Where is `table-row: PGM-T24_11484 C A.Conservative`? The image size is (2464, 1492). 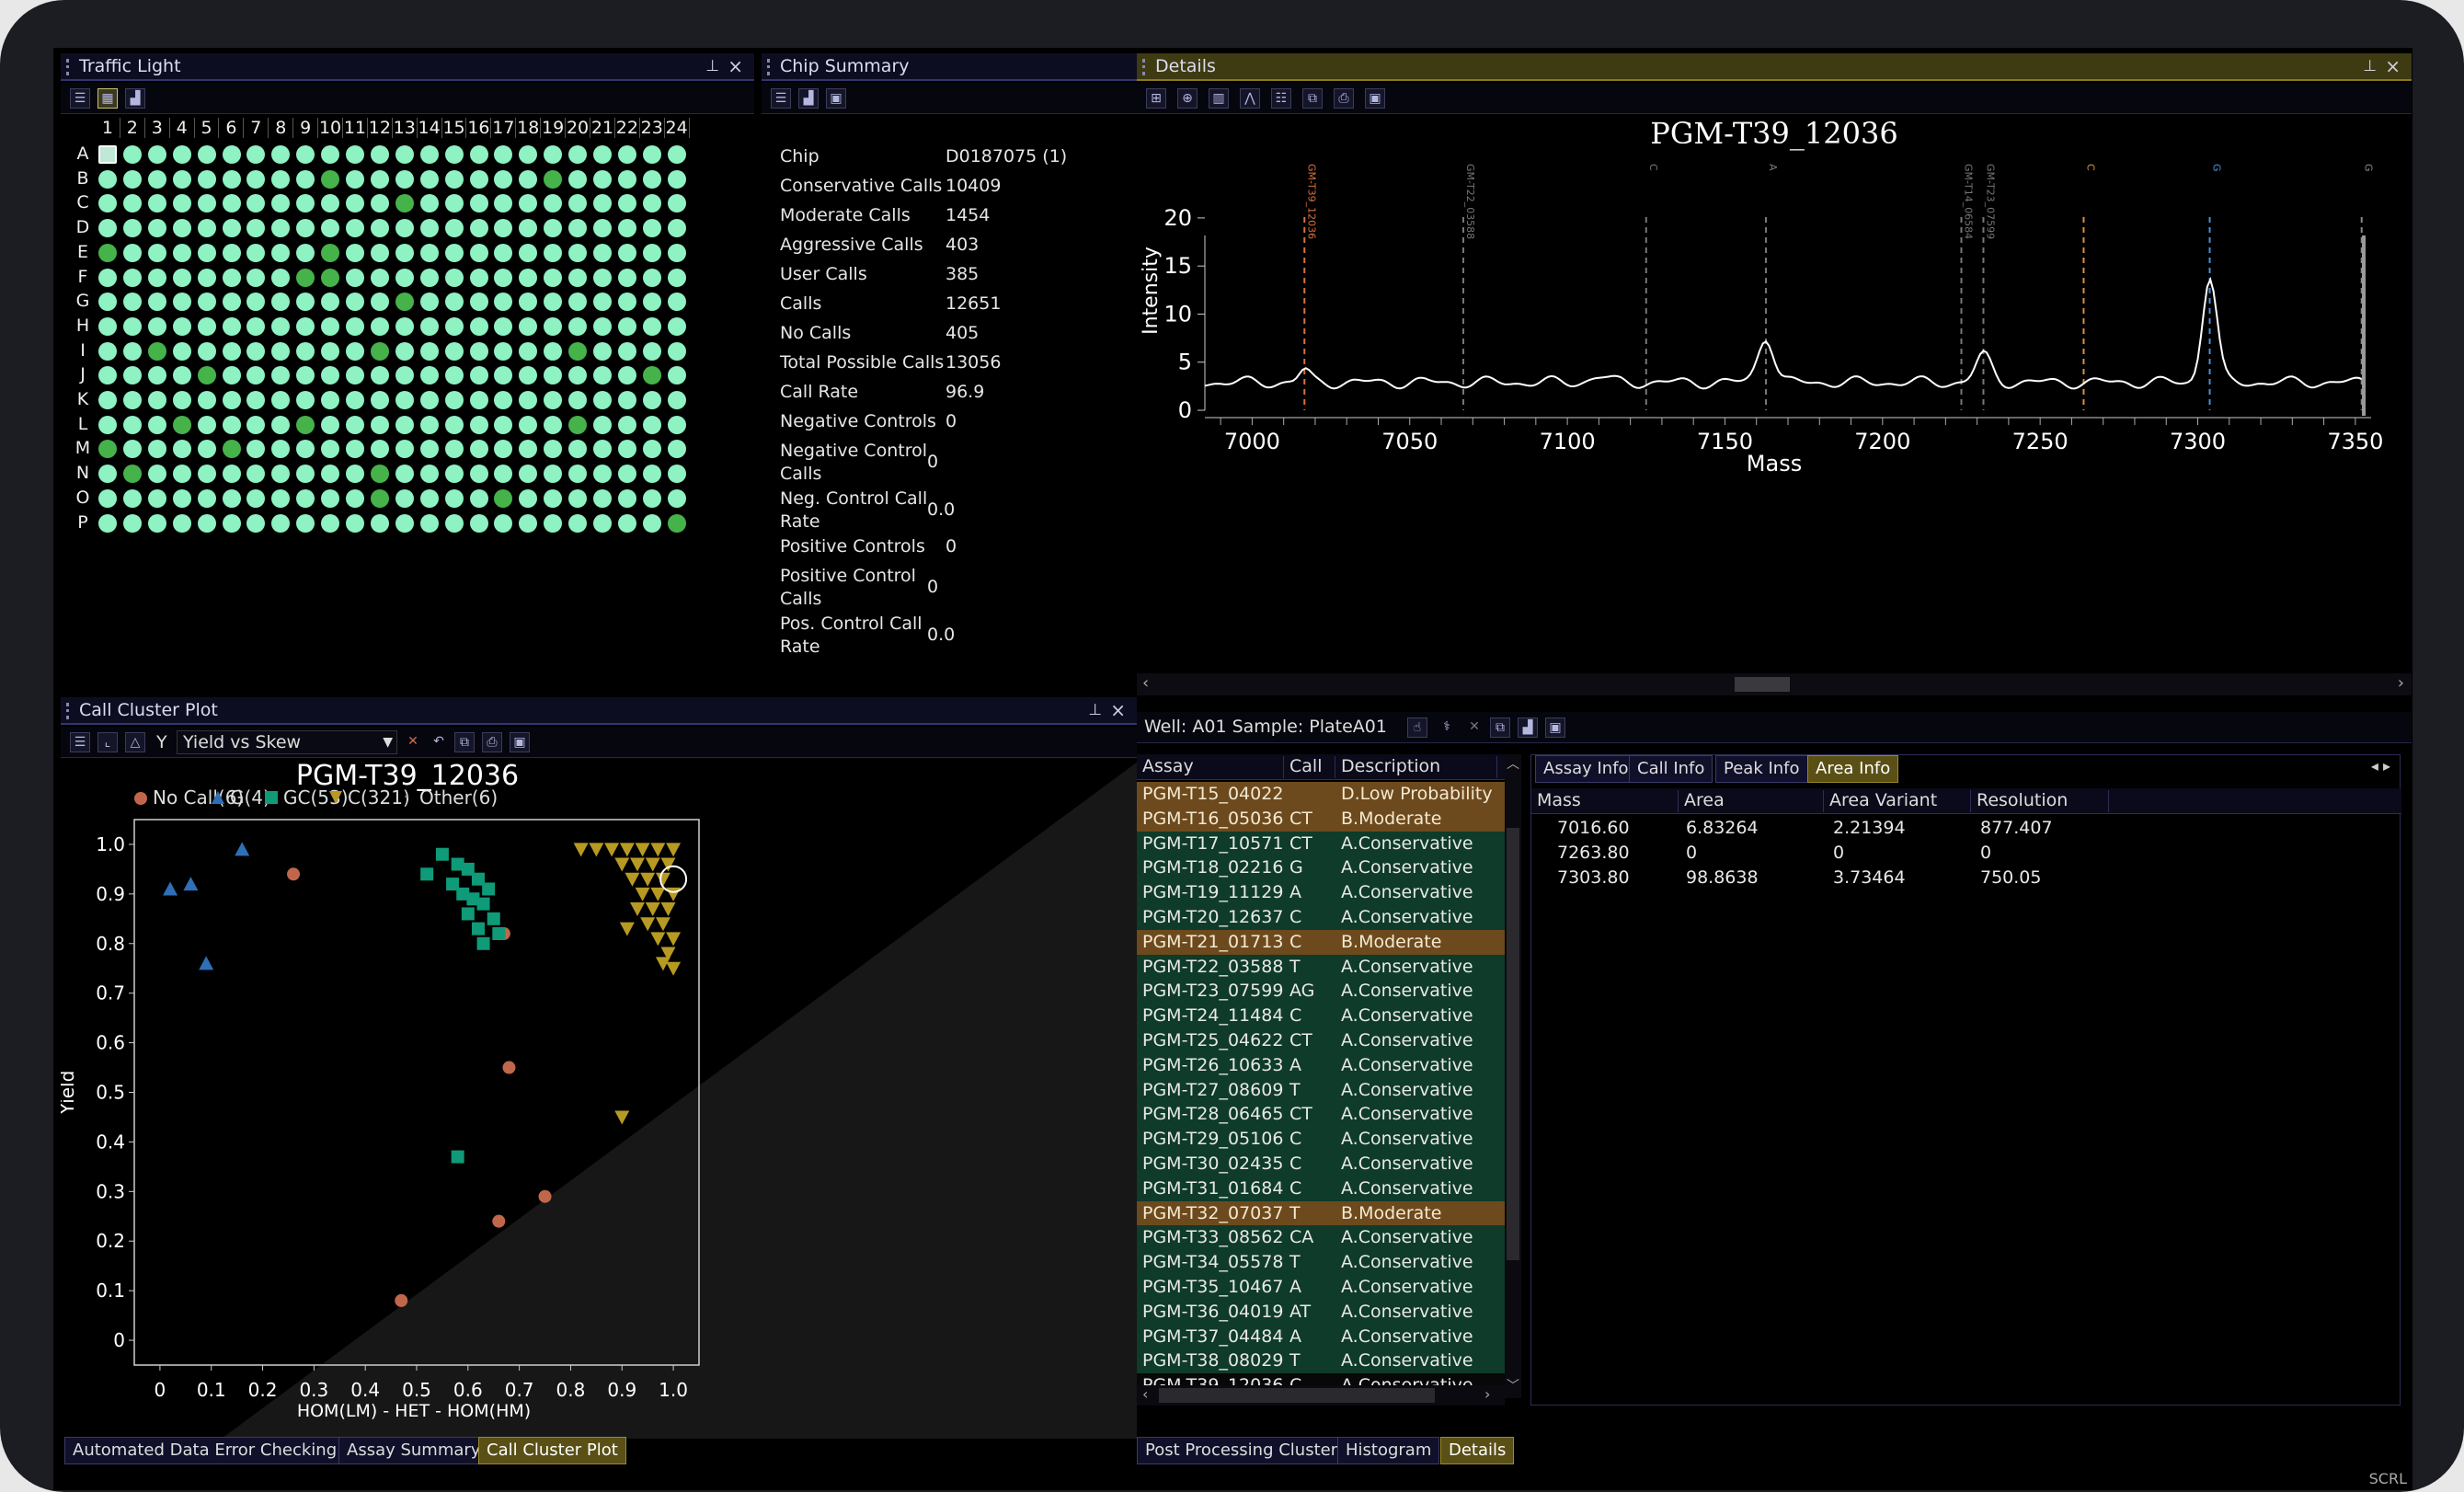 table-row: PGM-T24_11484 C A.Conservative is located at coordinates (1321, 1016).